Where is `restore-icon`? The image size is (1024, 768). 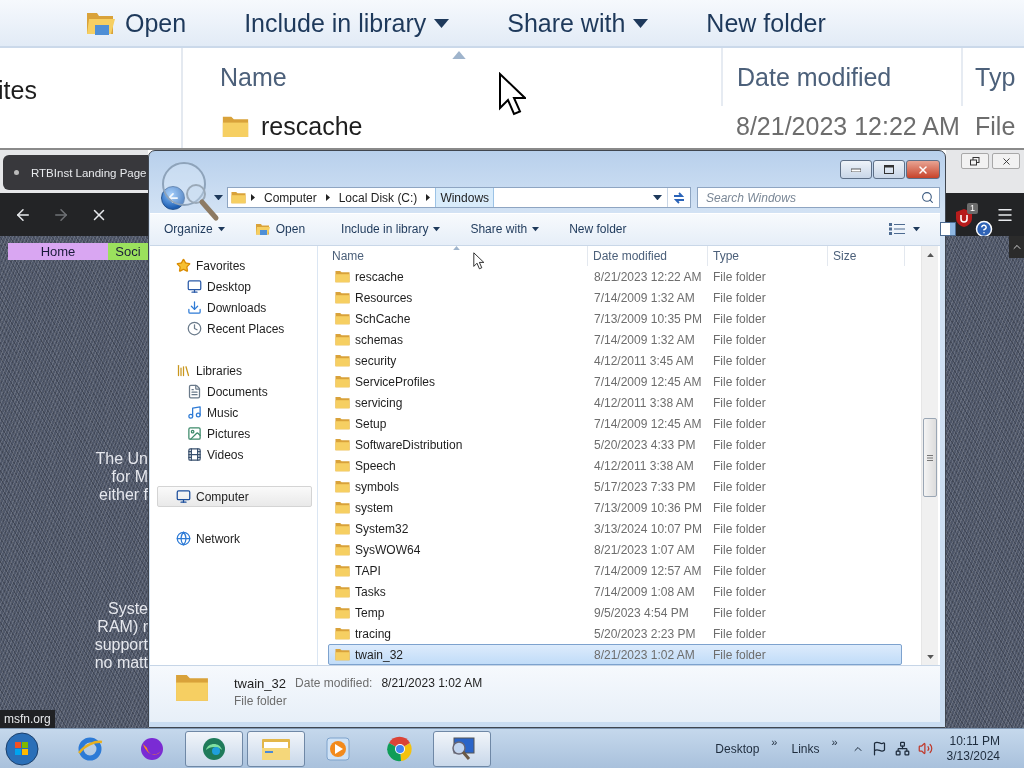 restore-icon is located at coordinates (975, 161).